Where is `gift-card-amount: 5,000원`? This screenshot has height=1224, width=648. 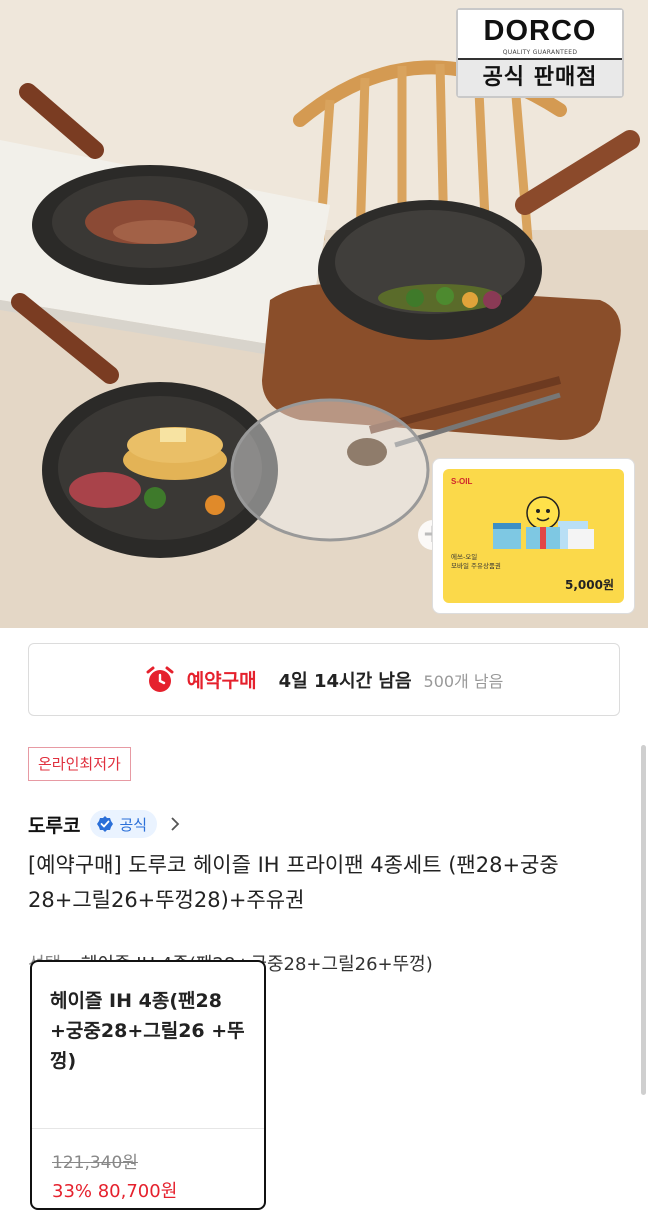
gift-card-amount: 5,000원 is located at coordinates (589, 585).